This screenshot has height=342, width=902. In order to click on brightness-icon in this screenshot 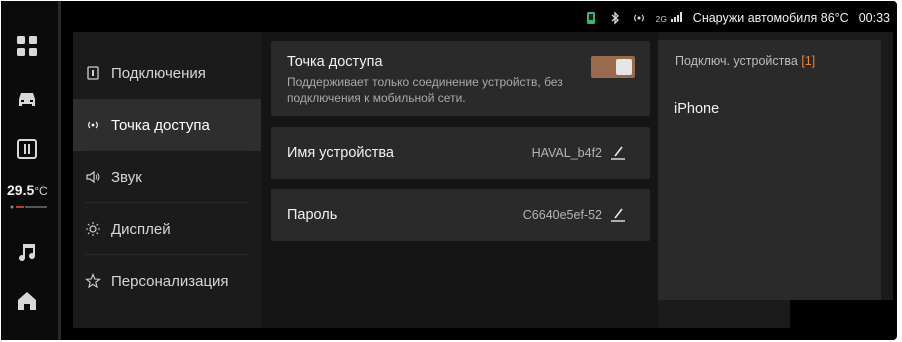, I will do `click(93, 229)`.